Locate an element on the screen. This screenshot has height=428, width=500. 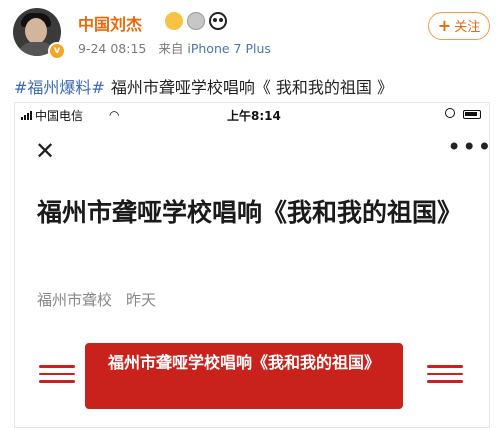
username: 中国刘杰 is located at coordinates (110, 23).